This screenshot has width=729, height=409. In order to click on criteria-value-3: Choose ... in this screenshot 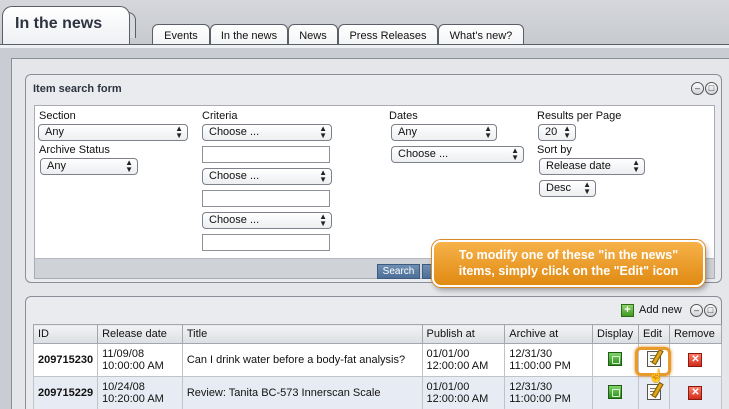, I will do `click(234, 220)`.